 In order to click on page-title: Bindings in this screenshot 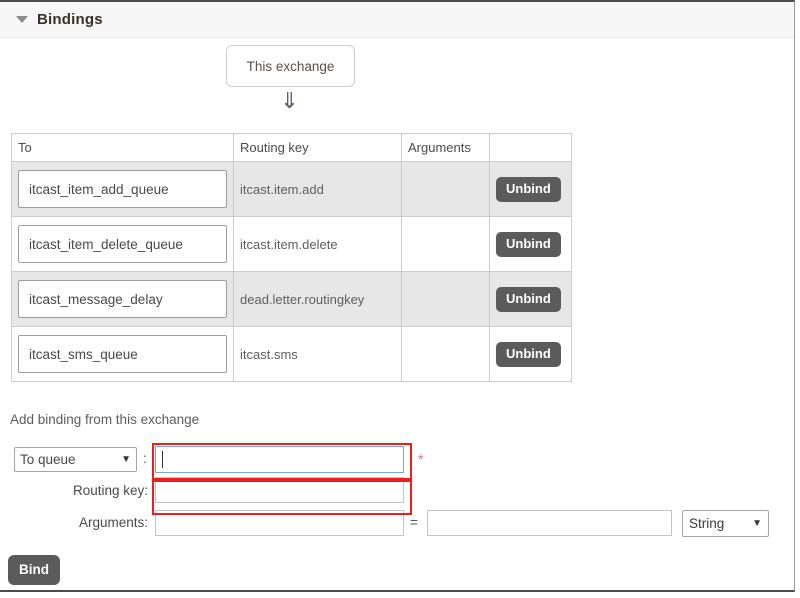, I will do `click(70, 19)`.